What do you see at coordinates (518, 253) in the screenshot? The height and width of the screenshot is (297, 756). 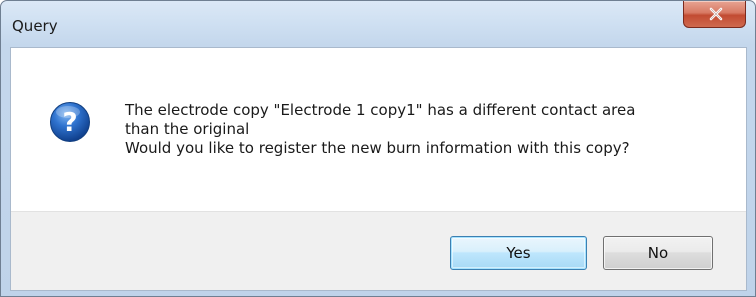 I see `yes-button: Yes` at bounding box center [518, 253].